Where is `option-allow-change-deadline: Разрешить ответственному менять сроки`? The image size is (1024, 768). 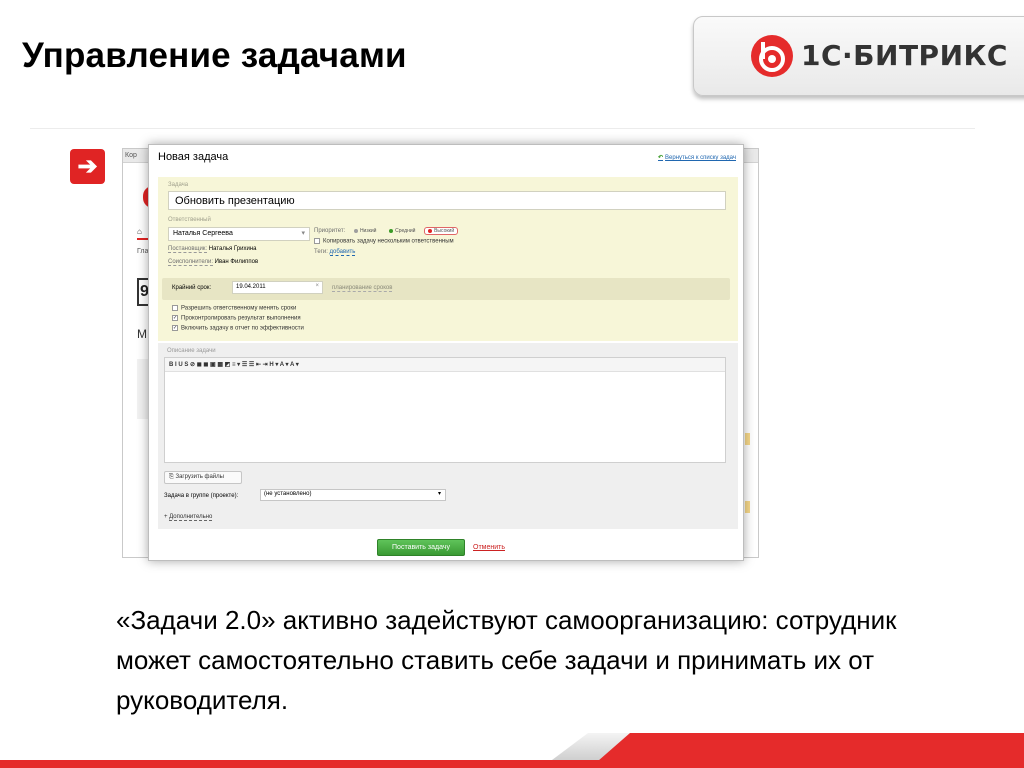 option-allow-change-deadline: Разрешить ответственному менять сроки is located at coordinates (234, 308).